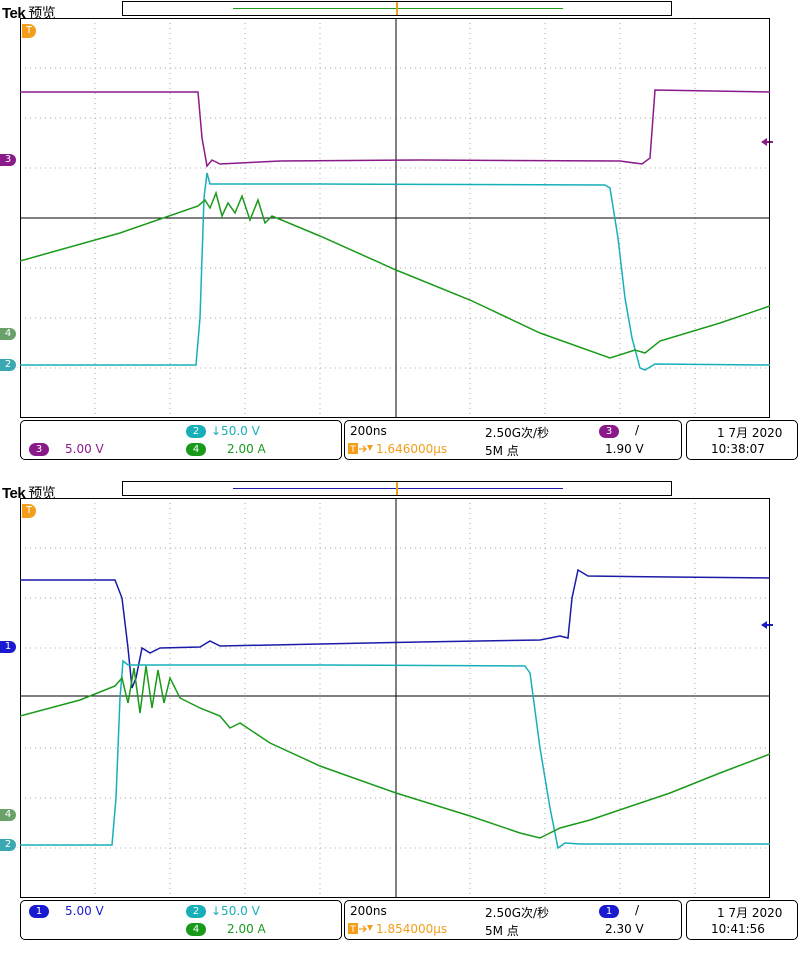 Image resolution: width=800 pixels, height=960 pixels. Describe the element at coordinates (8, 160) in the screenshot. I see `ch3-level-indicator: 3` at that location.